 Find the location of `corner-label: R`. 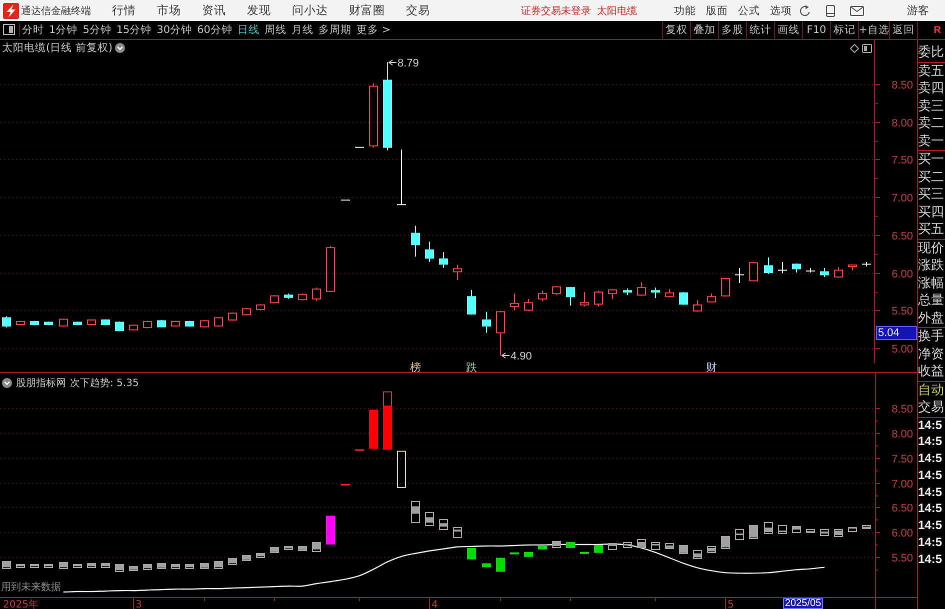

corner-label: R is located at coordinates (931, 30).